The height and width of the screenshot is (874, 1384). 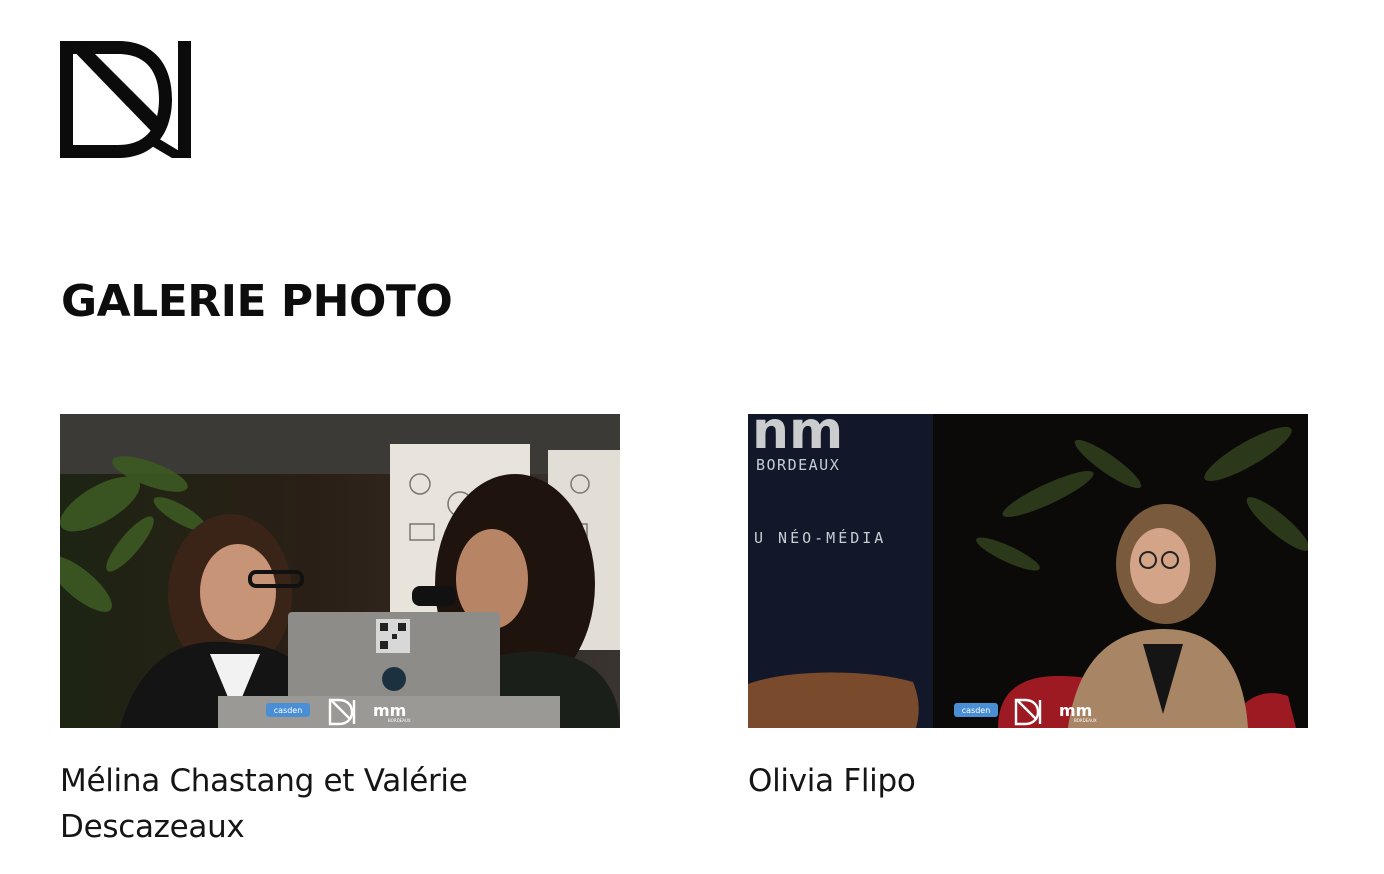 What do you see at coordinates (257, 301) in the screenshot?
I see `page-title: GALERIE PHOTO` at bounding box center [257, 301].